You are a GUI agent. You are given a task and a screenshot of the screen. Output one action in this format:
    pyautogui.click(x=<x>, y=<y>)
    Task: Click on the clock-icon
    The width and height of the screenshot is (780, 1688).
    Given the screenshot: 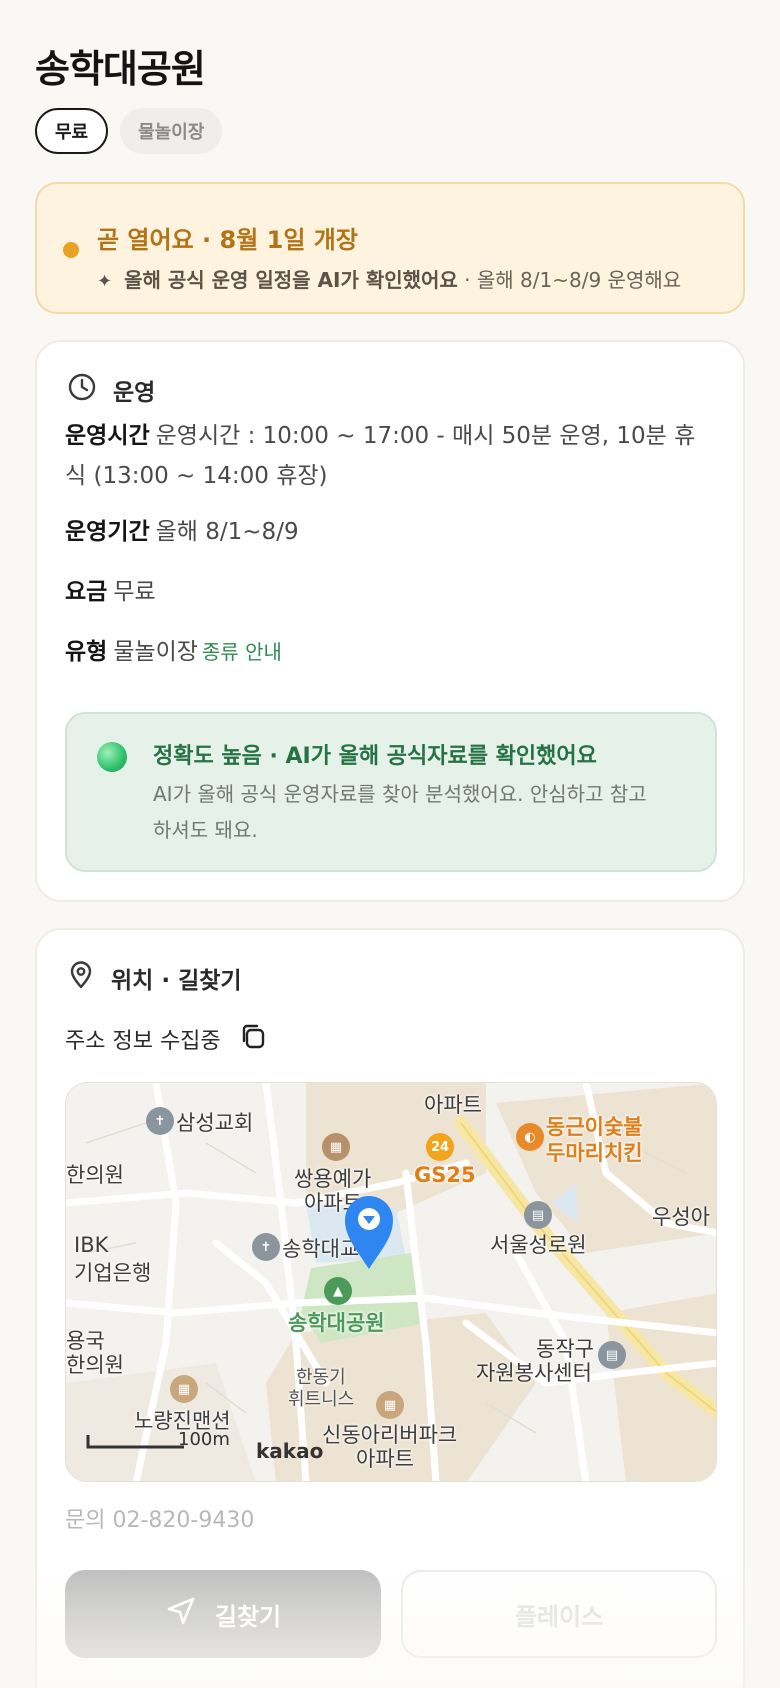 What is the action you would take?
    pyautogui.click(x=82, y=390)
    